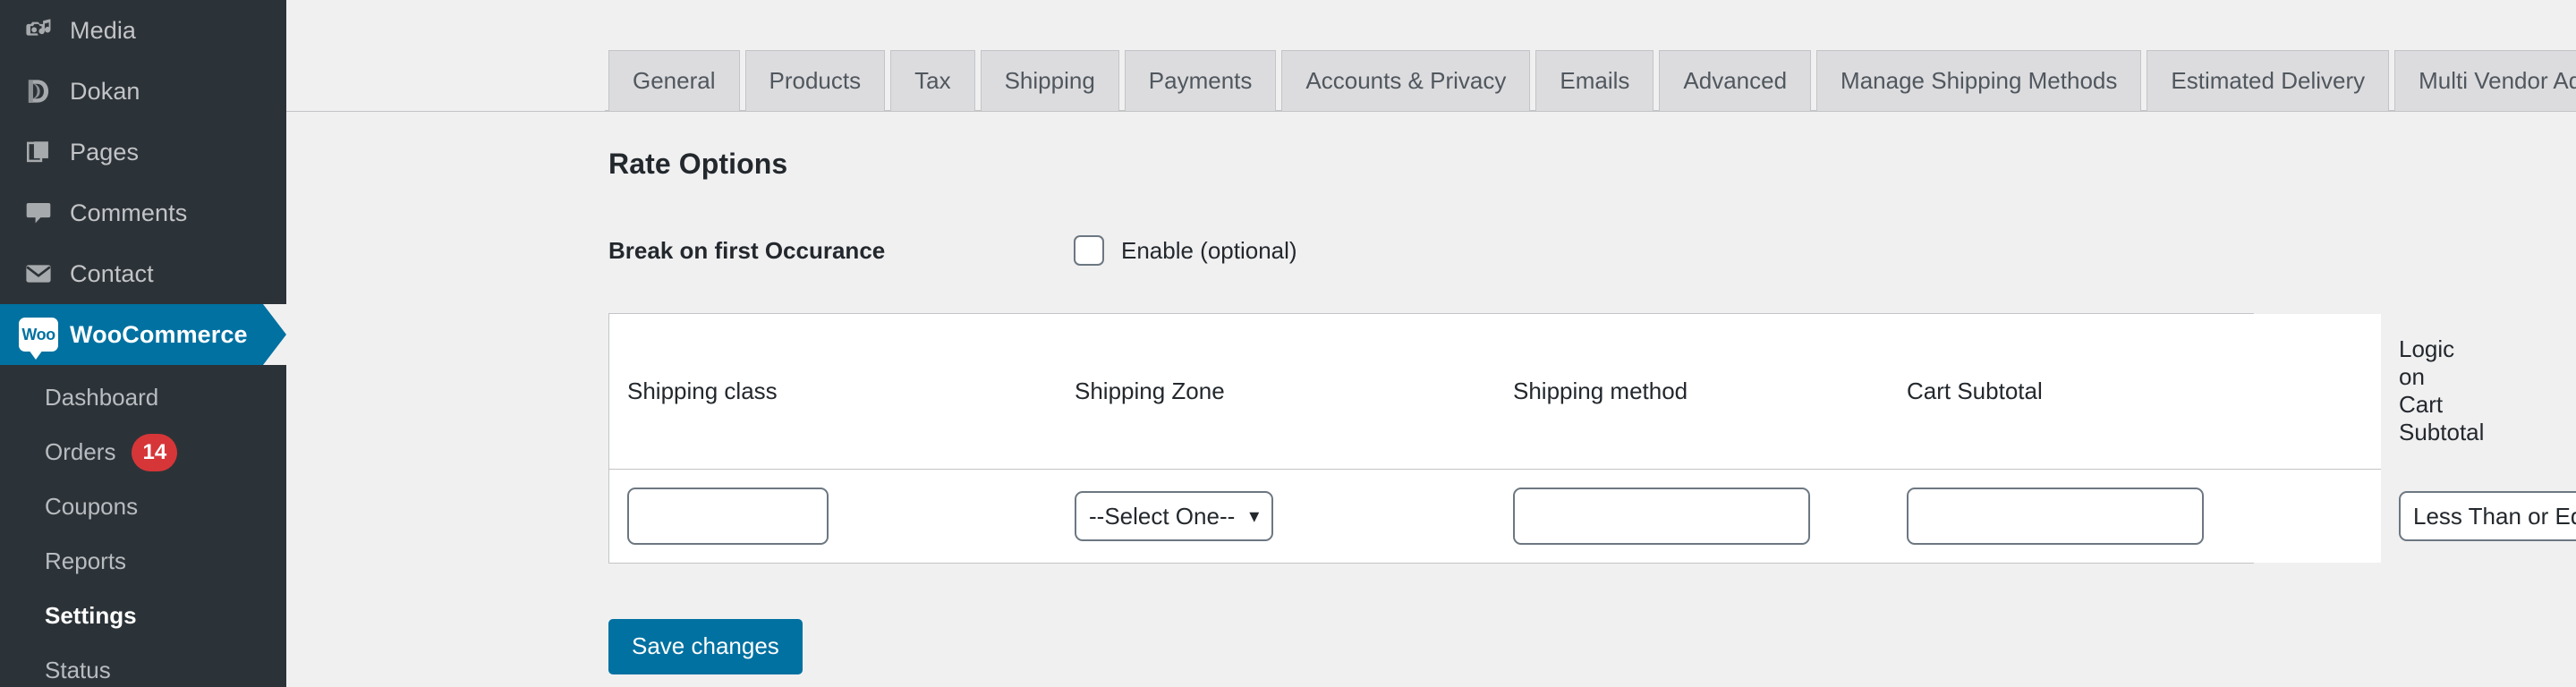  What do you see at coordinates (92, 506) in the screenshot?
I see `sidebar-subitem-label: Coupons` at bounding box center [92, 506].